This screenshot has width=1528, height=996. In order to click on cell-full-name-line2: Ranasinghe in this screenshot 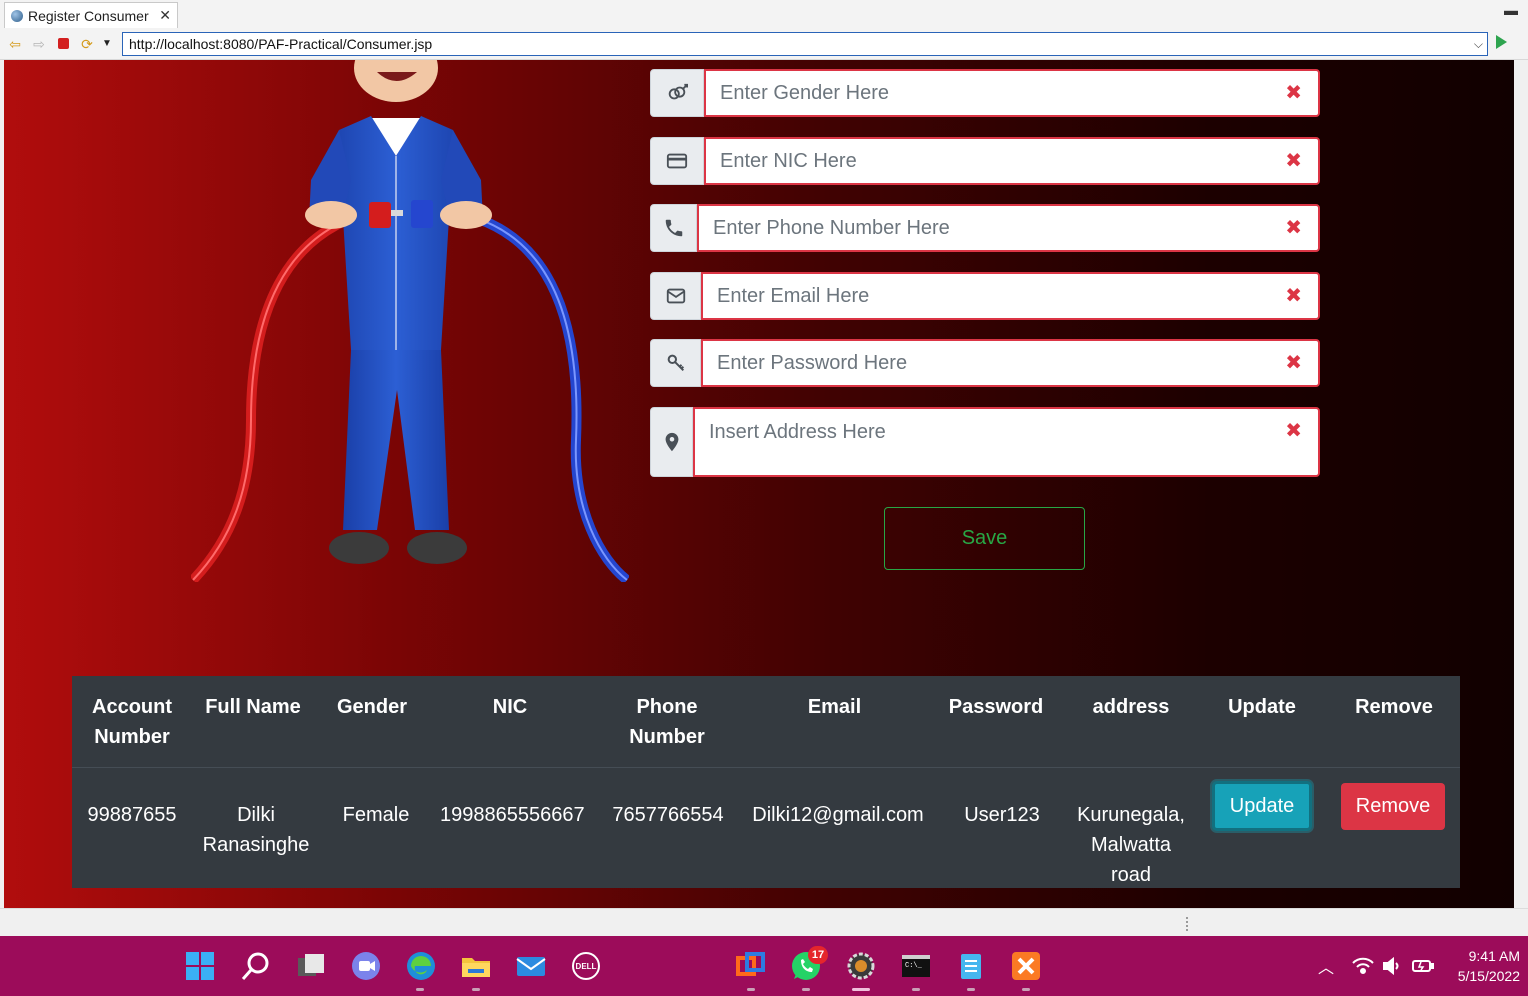, I will do `click(256, 845)`.